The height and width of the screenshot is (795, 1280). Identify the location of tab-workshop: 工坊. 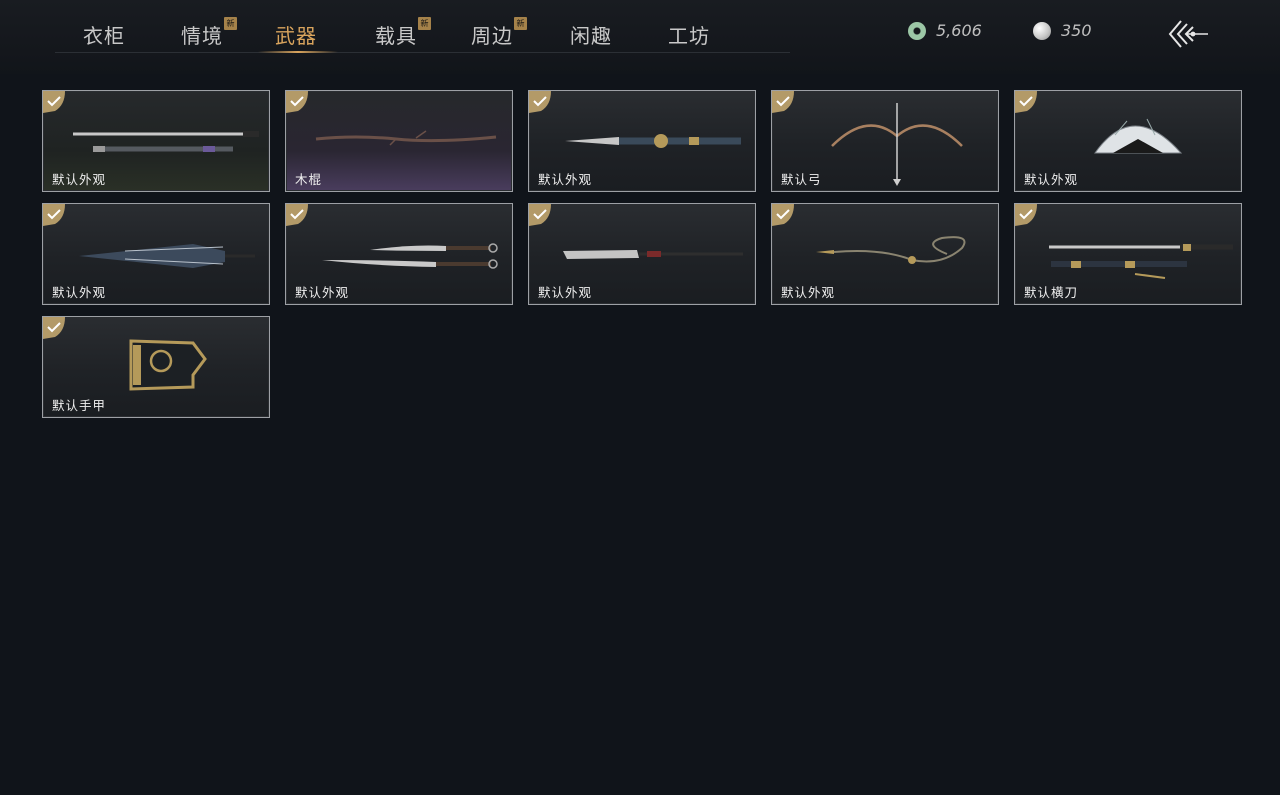
(689, 34).